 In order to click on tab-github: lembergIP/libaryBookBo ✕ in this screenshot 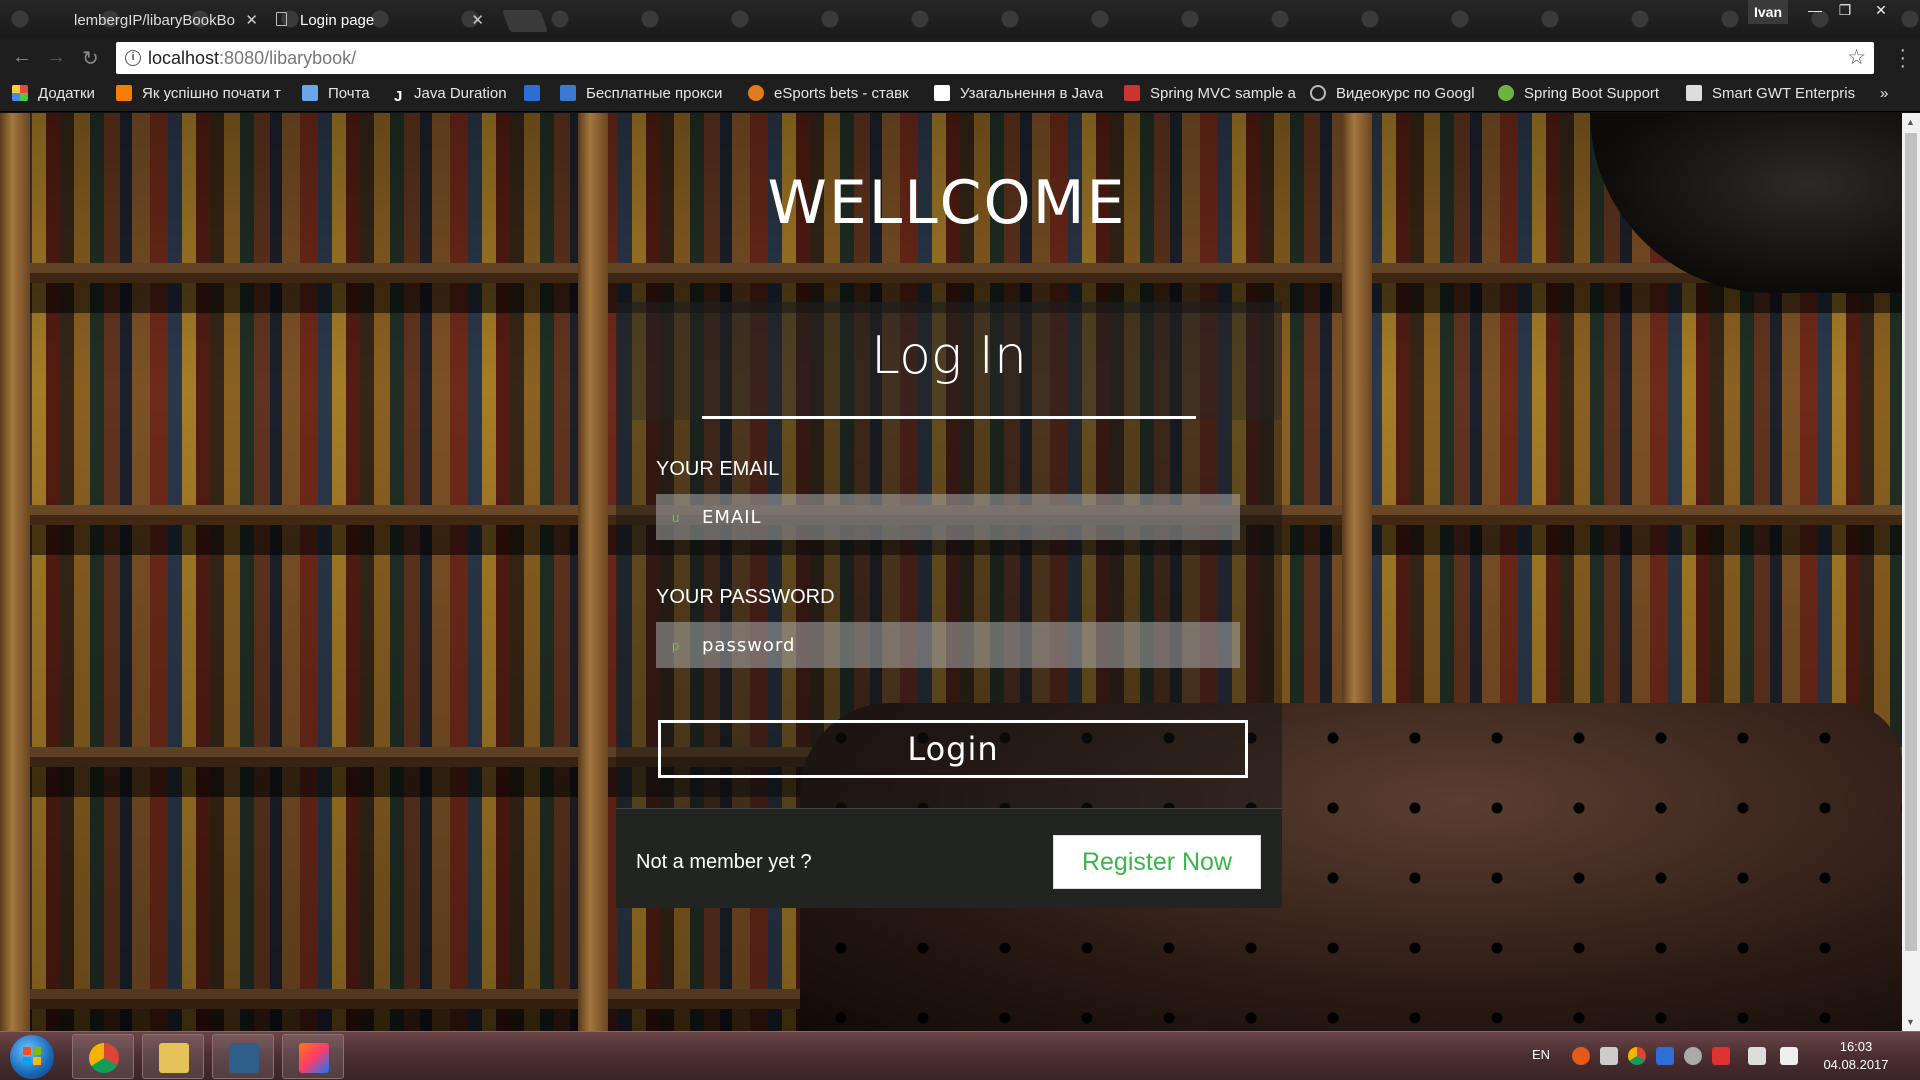, I will do `click(148, 20)`.